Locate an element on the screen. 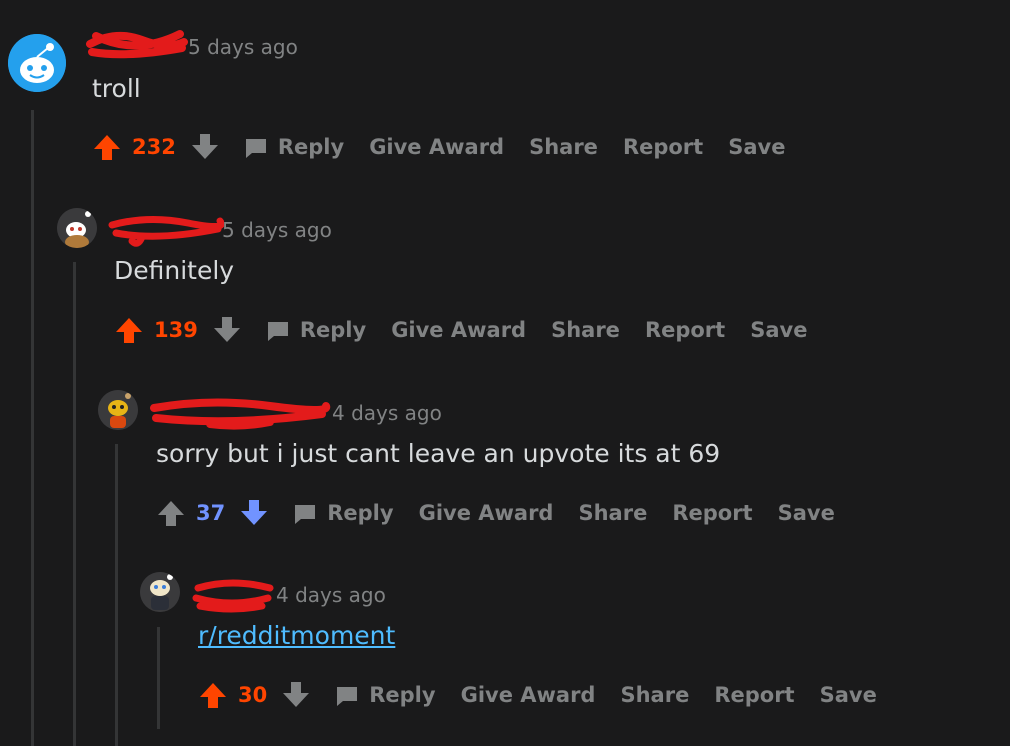 The width and height of the screenshot is (1010, 746). subreddit-link: r/redditmoment is located at coordinates (296, 635).